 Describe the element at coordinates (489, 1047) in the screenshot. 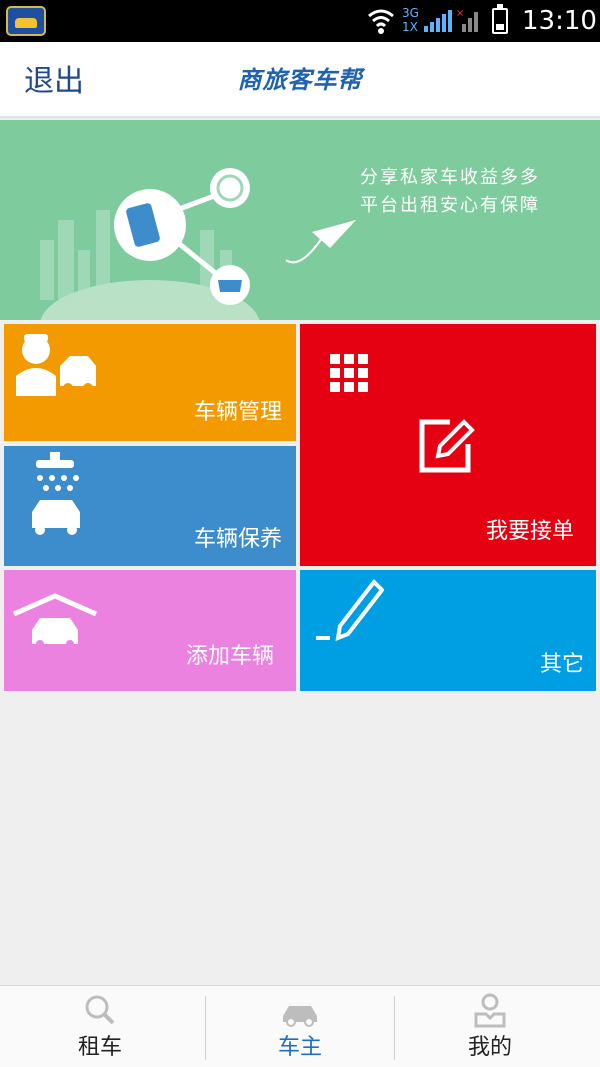

I see `nav-label-mine: 我的` at that location.